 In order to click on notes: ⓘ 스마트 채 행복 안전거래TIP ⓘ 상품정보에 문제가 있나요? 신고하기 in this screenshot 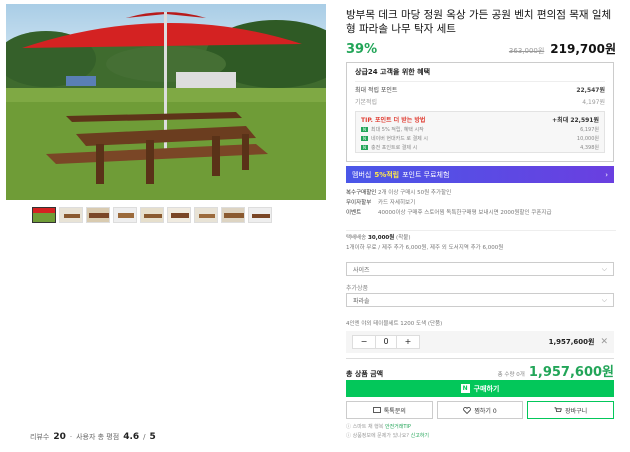, I will do `click(388, 431)`.